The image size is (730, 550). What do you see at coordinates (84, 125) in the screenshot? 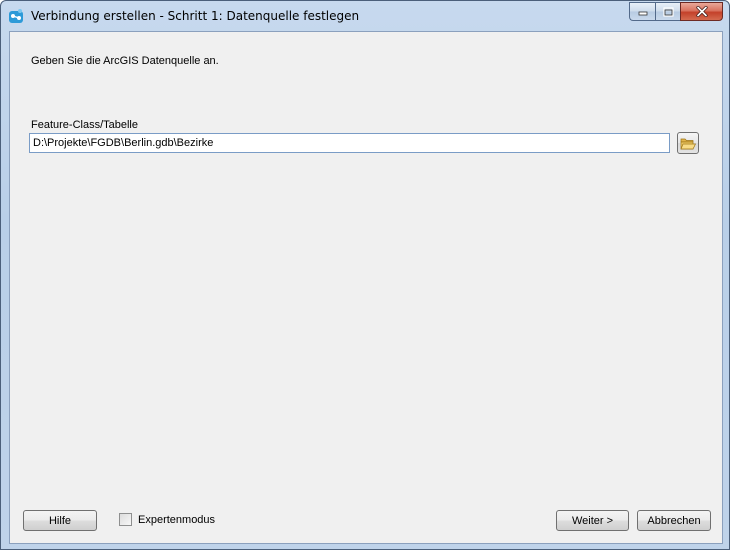
I see `feature-class-label: Feature-Class/Tabelle` at bounding box center [84, 125].